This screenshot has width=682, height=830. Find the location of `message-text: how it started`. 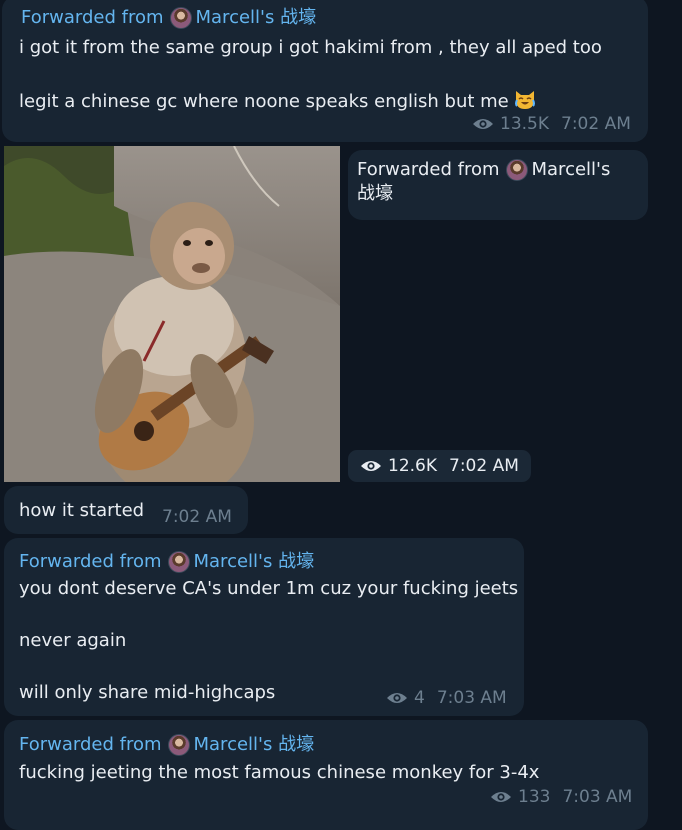

message-text: how it started is located at coordinates (82, 510).